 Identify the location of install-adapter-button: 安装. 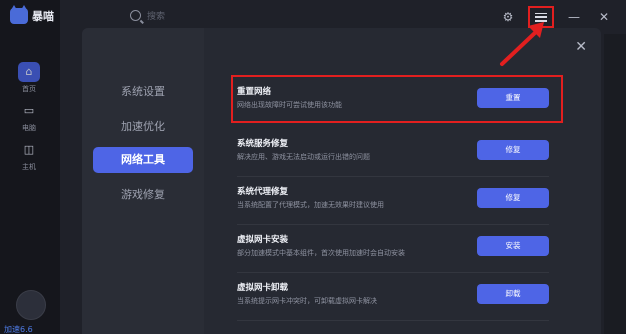
(513, 246).